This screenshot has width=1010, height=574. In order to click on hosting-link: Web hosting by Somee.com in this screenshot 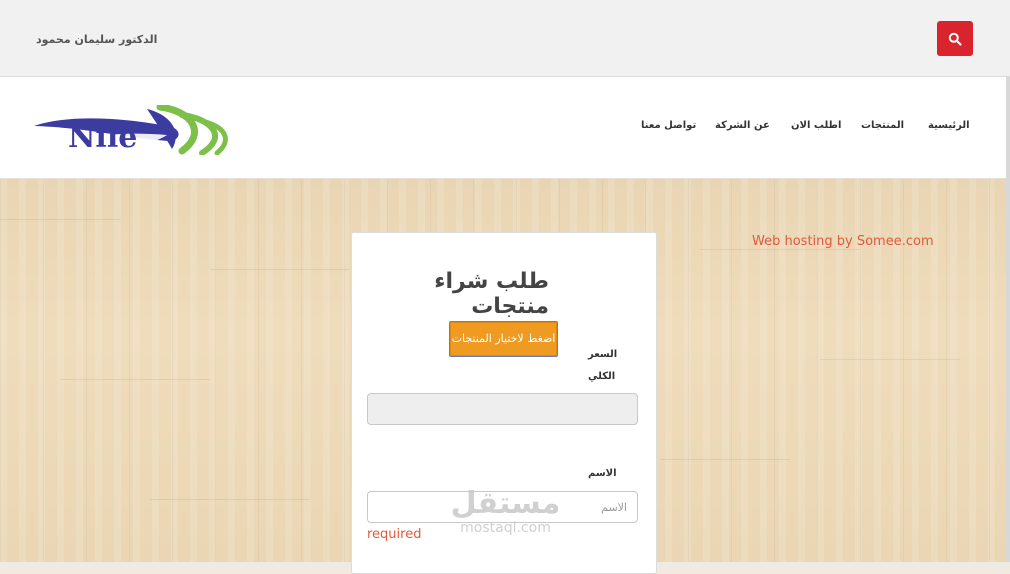, I will do `click(843, 241)`.